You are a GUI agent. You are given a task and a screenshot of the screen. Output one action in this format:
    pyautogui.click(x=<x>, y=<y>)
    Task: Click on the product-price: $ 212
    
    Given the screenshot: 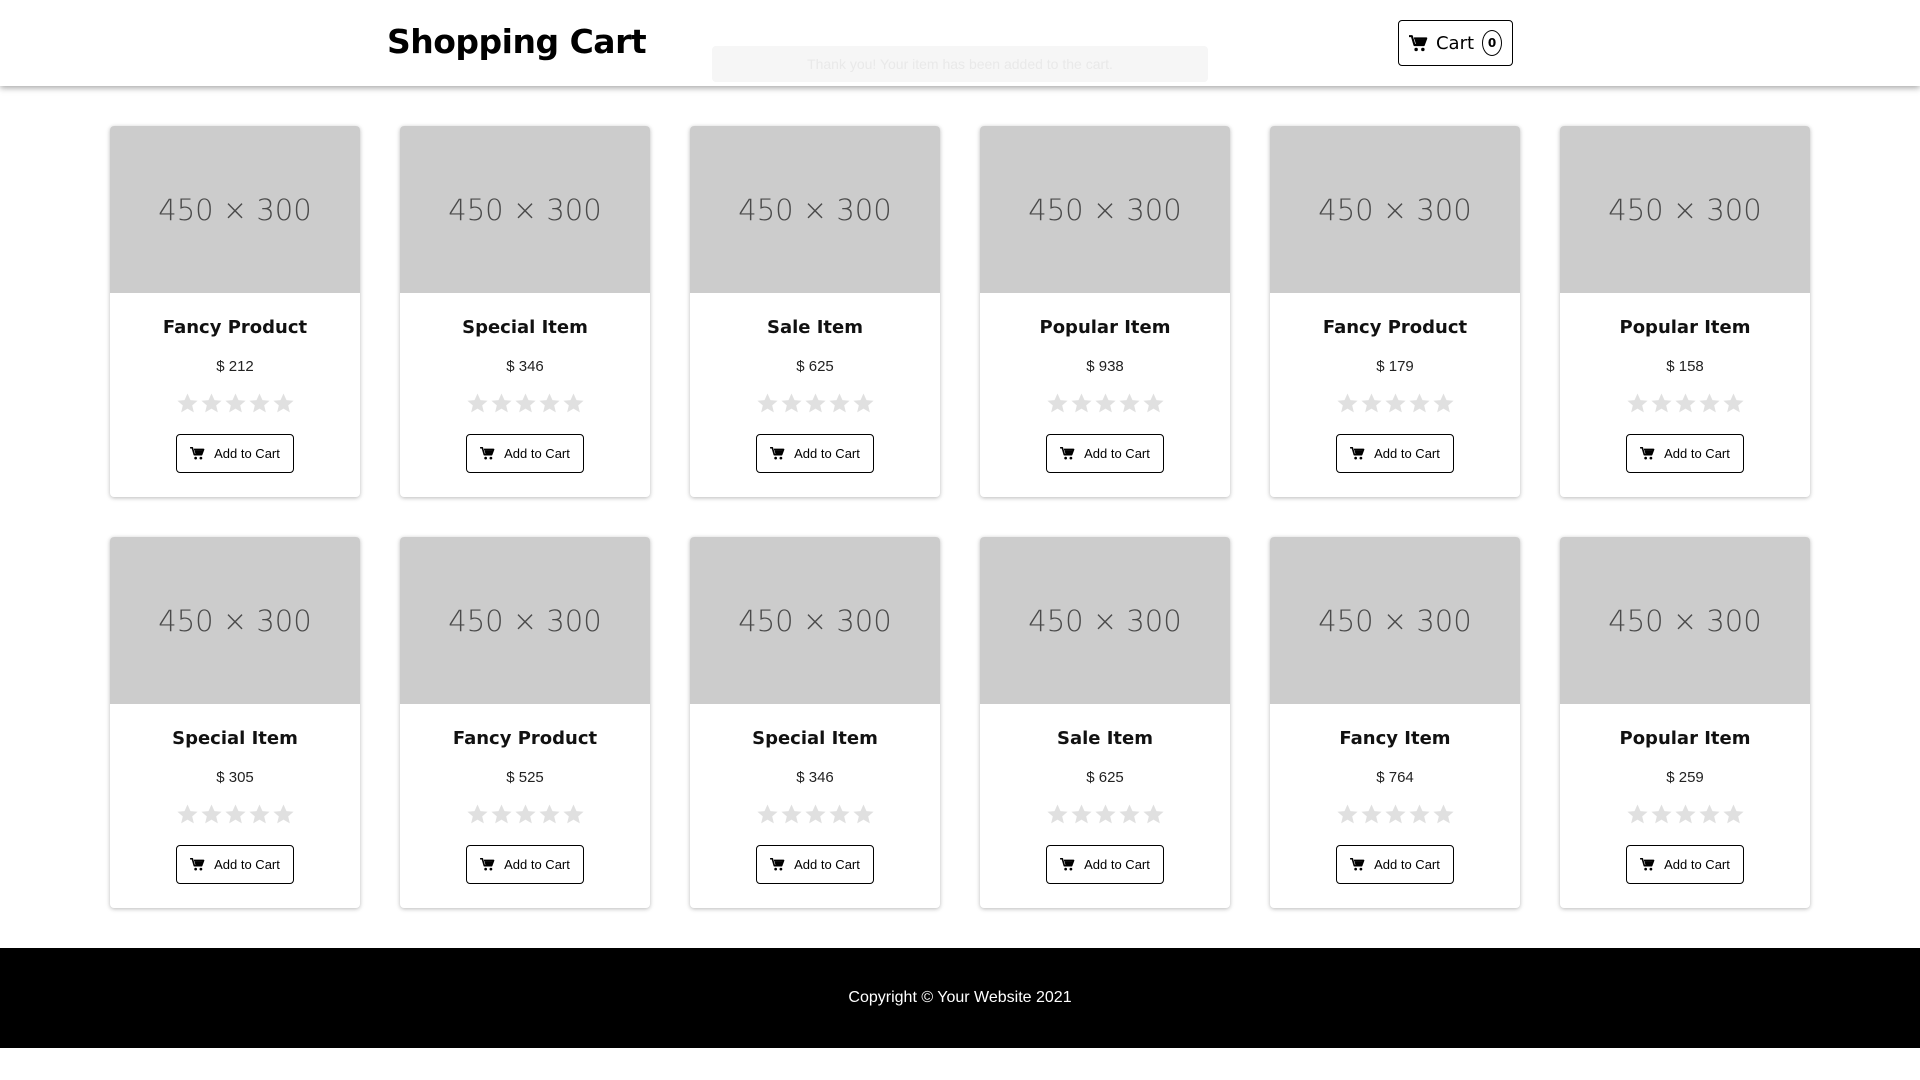 What is the action you would take?
    pyautogui.click(x=235, y=366)
    